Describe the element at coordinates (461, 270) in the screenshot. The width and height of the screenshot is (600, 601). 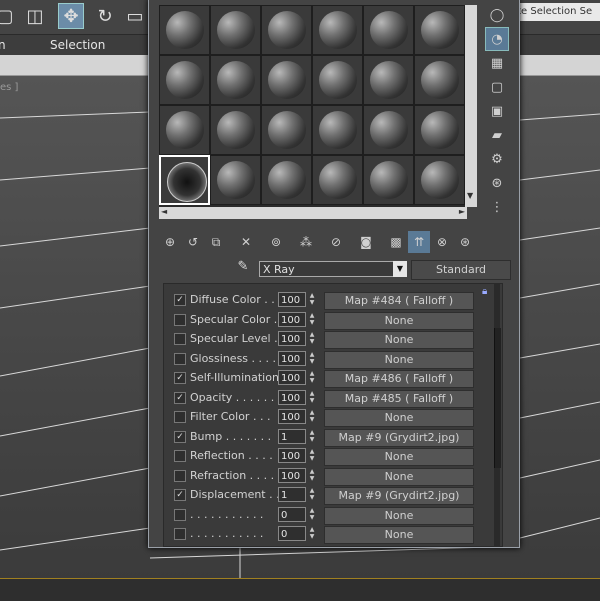
I see `material-type-button: Standard` at that location.